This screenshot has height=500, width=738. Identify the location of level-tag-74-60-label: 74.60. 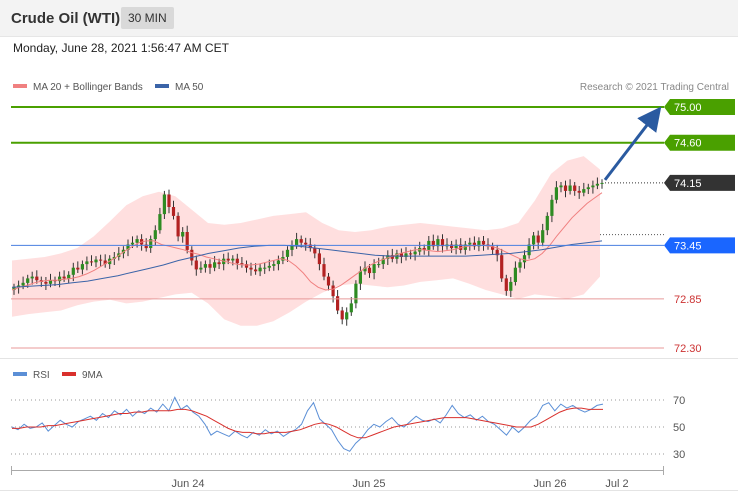
(688, 144).